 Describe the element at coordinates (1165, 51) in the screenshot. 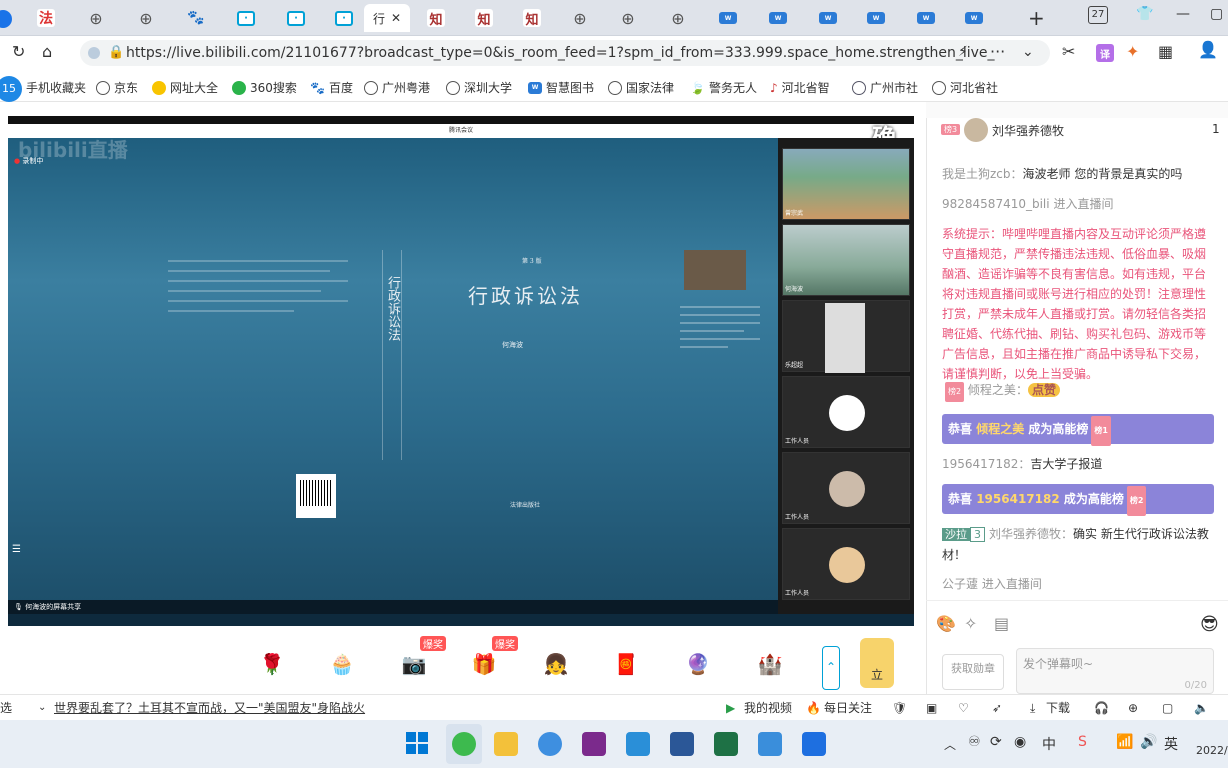

I see `apps-grid-icon: ▦` at that location.